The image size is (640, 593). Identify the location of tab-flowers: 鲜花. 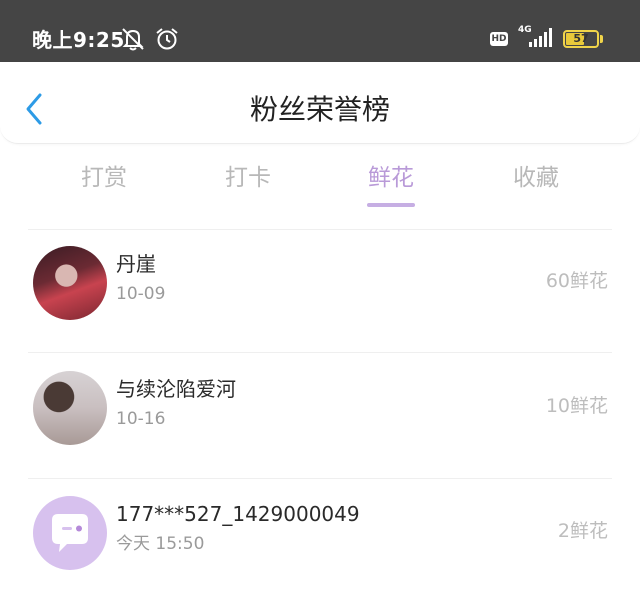
(391, 184).